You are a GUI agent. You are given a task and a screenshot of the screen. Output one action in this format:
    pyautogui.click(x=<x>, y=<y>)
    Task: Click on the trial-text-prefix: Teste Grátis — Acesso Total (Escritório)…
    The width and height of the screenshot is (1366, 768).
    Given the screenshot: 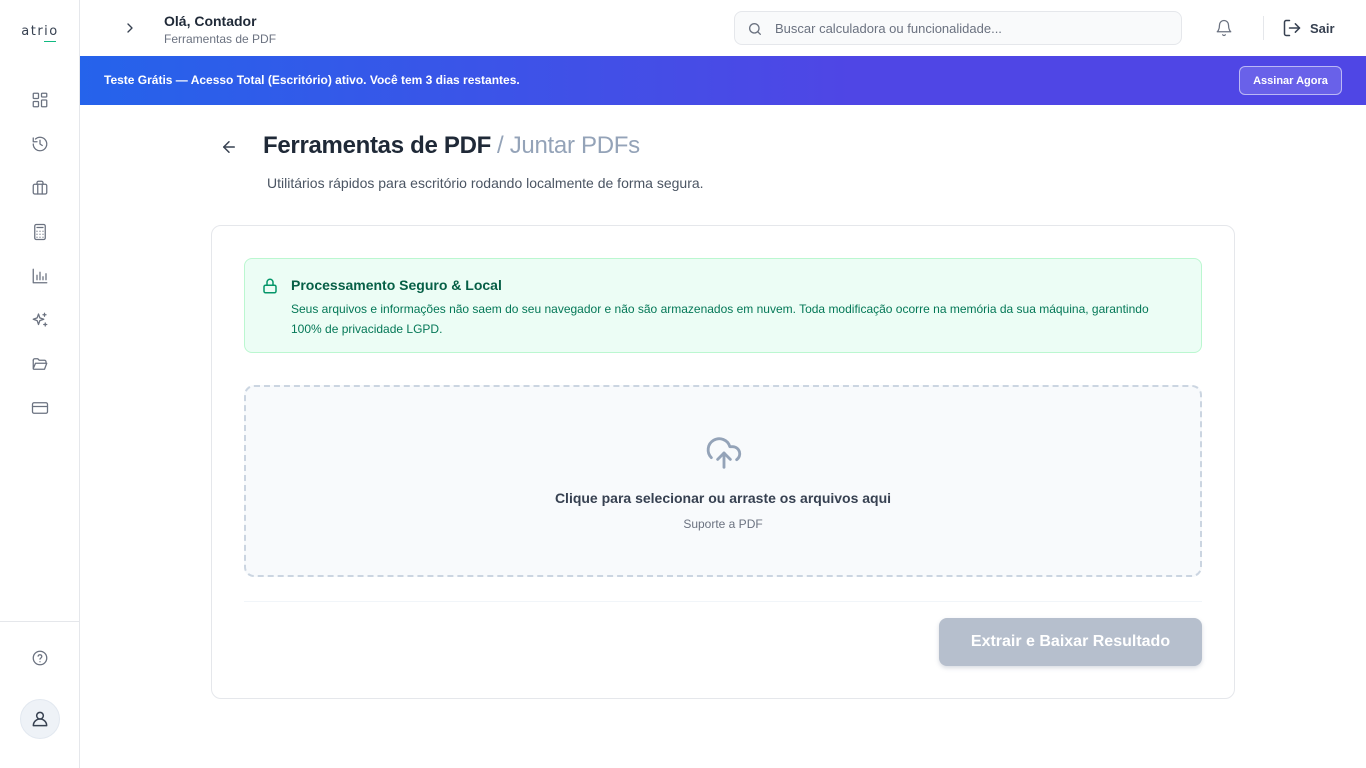 What is the action you would take?
    pyautogui.click(x=265, y=80)
    